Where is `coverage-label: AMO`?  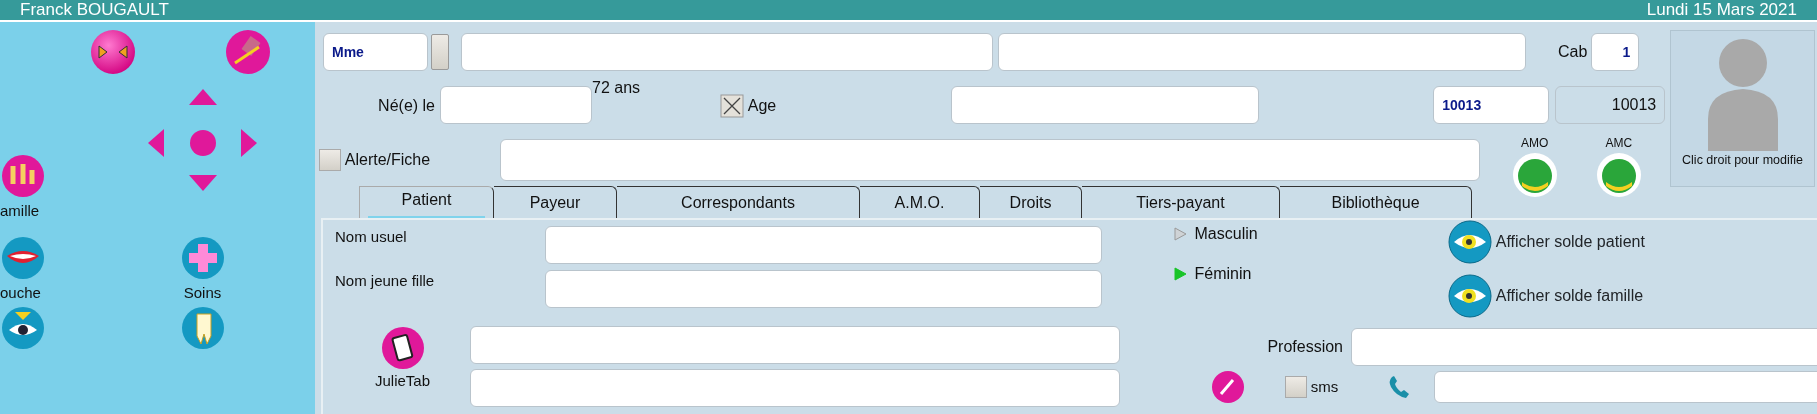
coverage-label: AMO is located at coordinates (1535, 143).